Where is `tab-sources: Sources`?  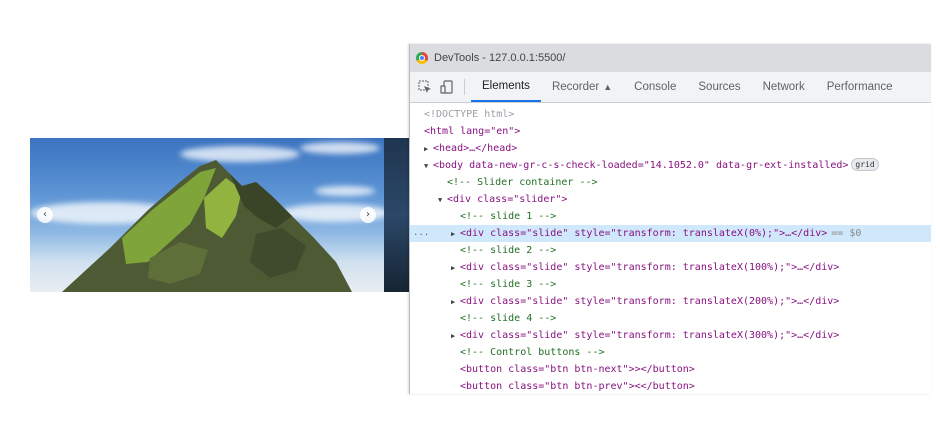
tab-sources: Sources is located at coordinates (719, 87).